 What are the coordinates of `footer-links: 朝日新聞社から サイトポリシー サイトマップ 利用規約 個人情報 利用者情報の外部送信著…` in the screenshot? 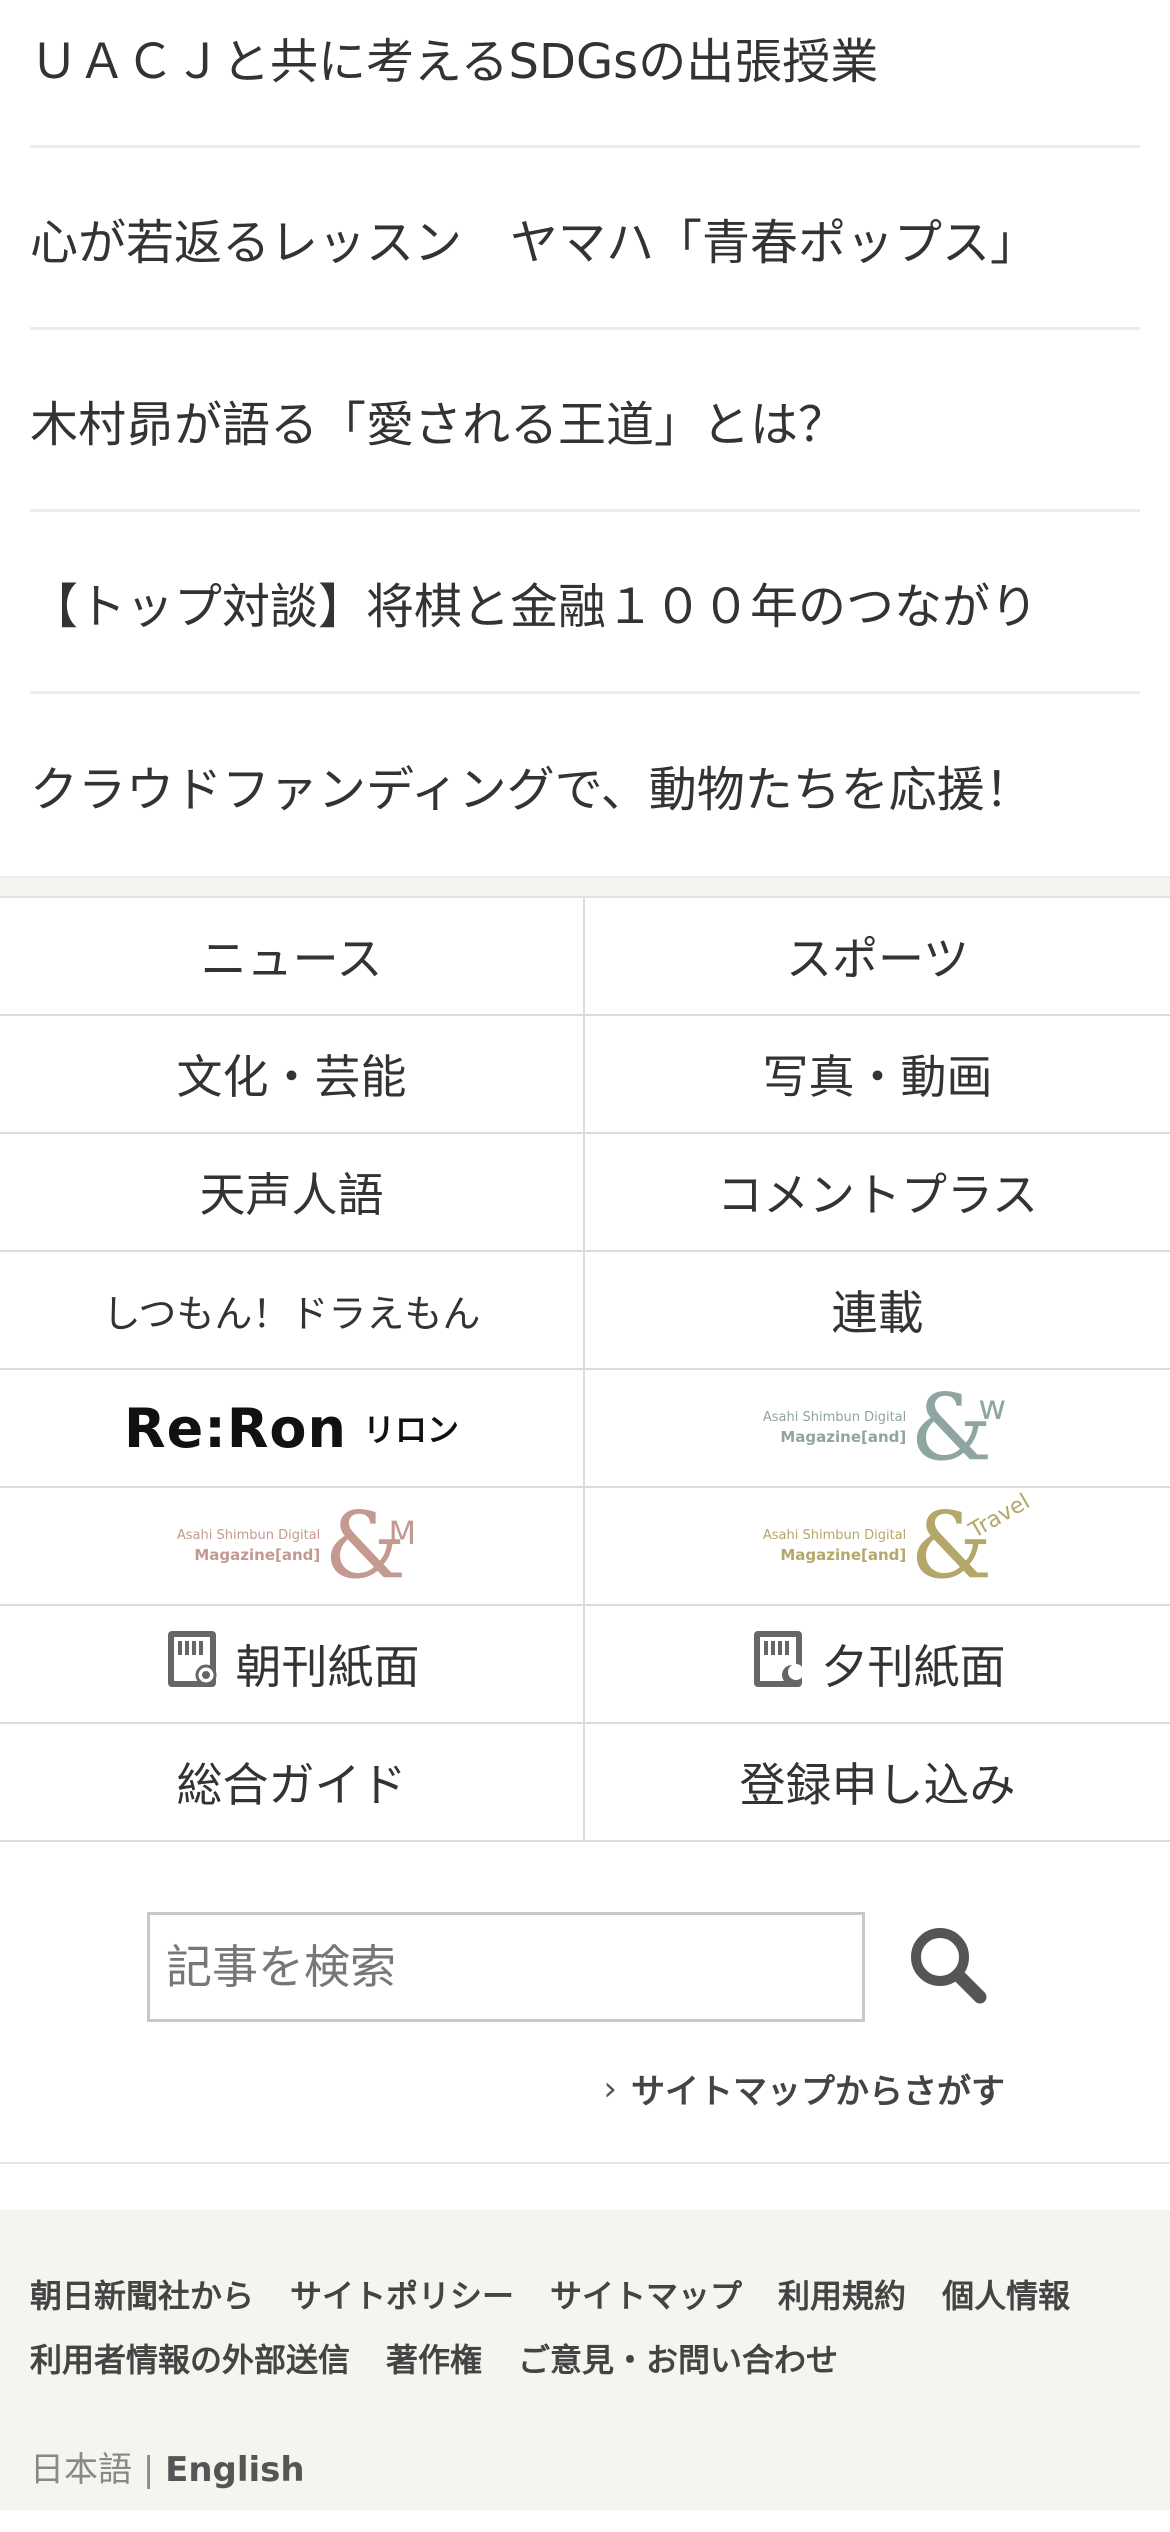 It's located at (585, 2328).